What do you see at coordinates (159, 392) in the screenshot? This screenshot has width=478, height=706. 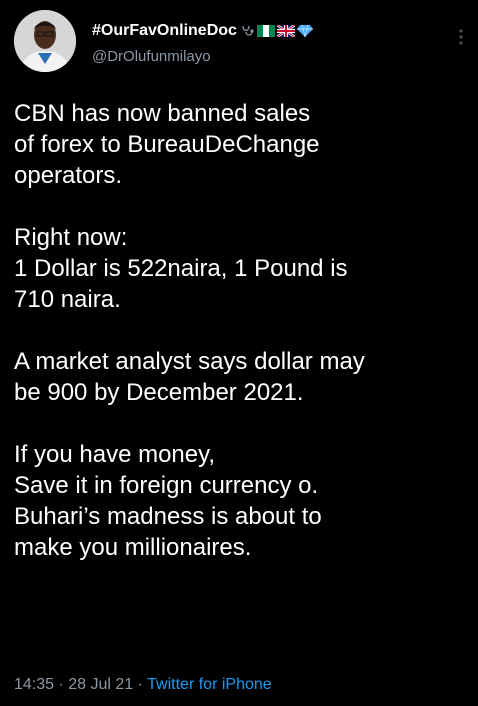 I see `tweet-line: be 900 by December 2021.` at bounding box center [159, 392].